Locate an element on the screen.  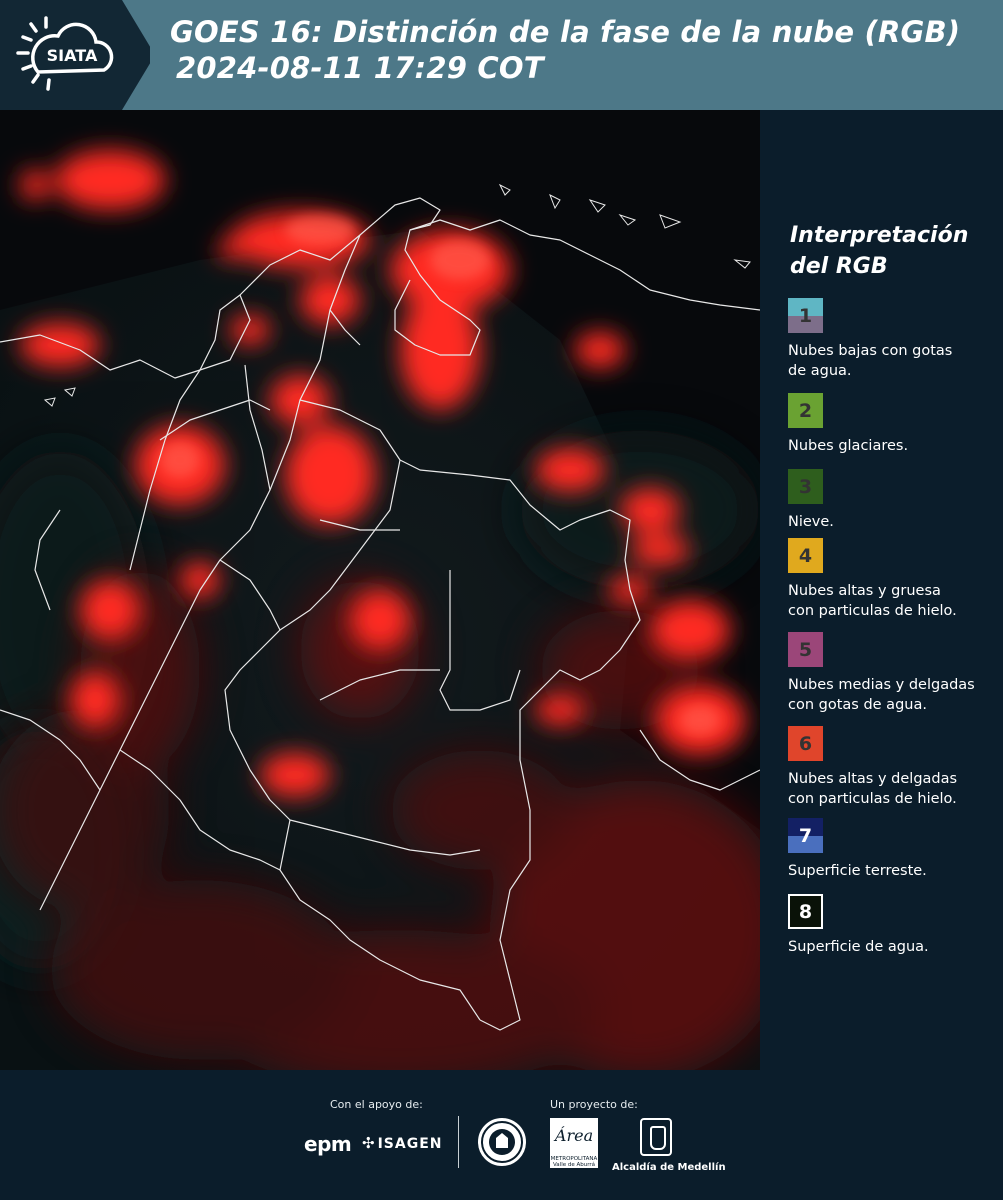
legend-desc-8: Superficie de agua. is located at coordinates (858, 947).